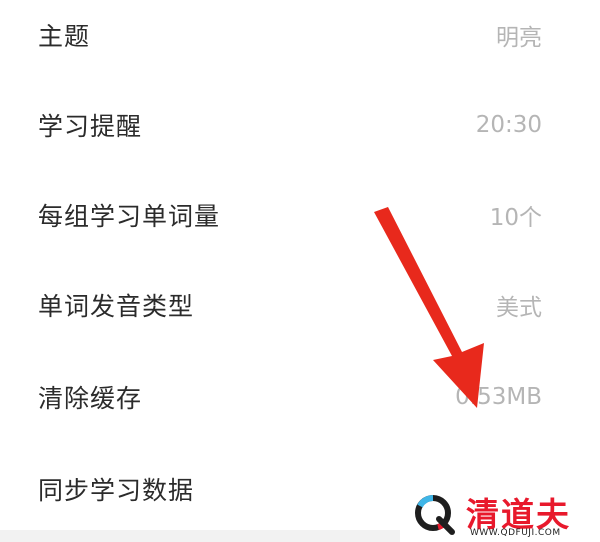  What do you see at coordinates (300, 40) in the screenshot?
I see `setting-row-theme: 主题 明亮` at bounding box center [300, 40].